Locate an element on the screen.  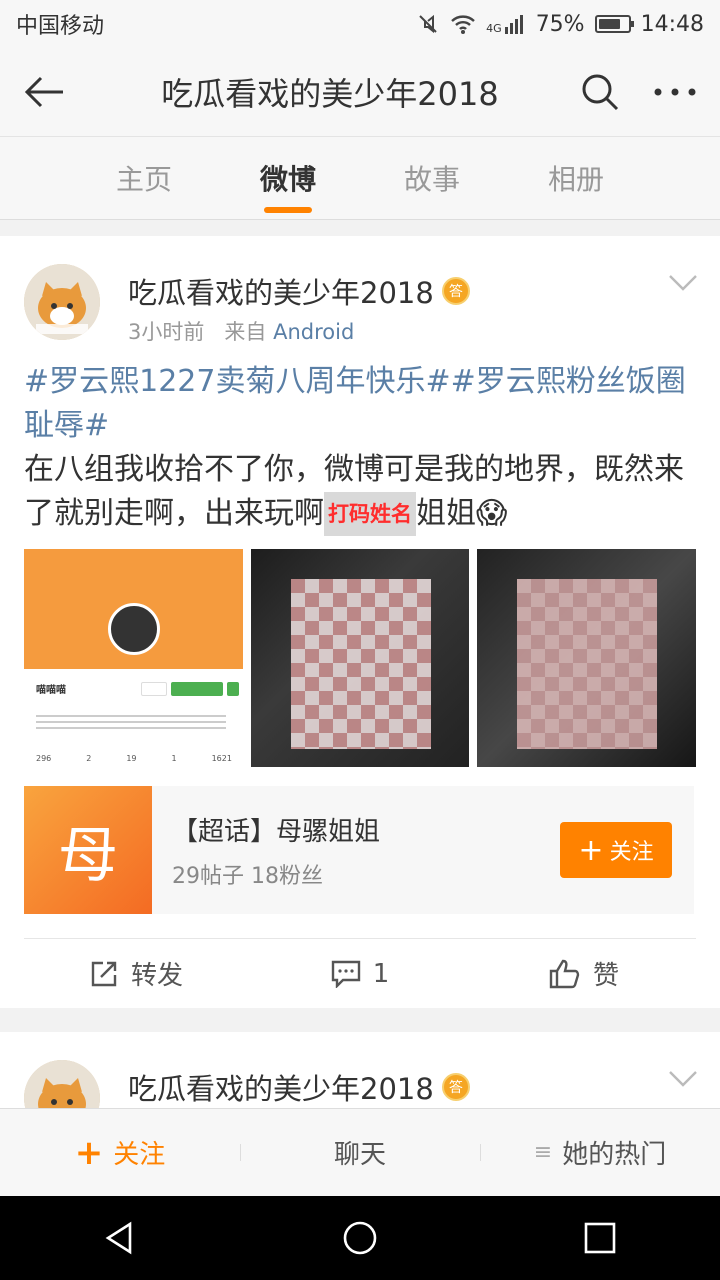
hot-posts-button: ≡ 她的热门 is located at coordinates (600, 1152).